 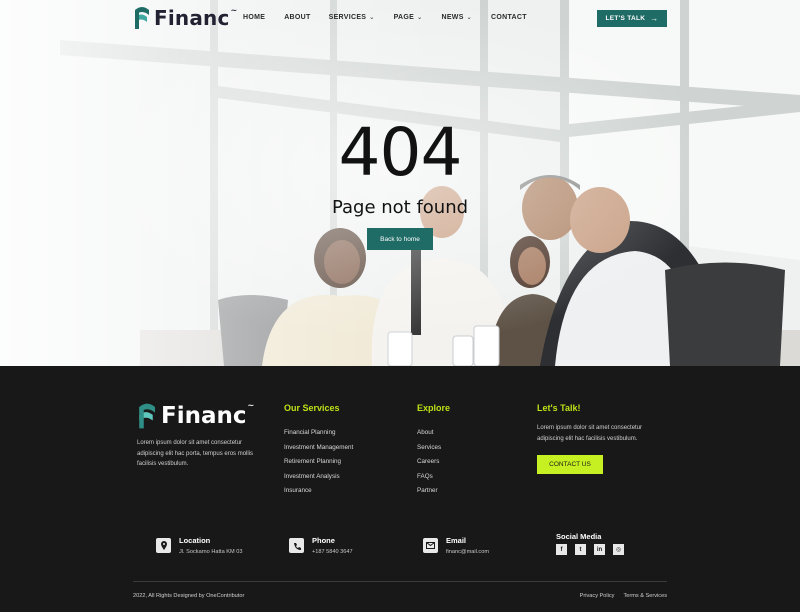 I want to click on phone-title: Phone, so click(x=323, y=540).